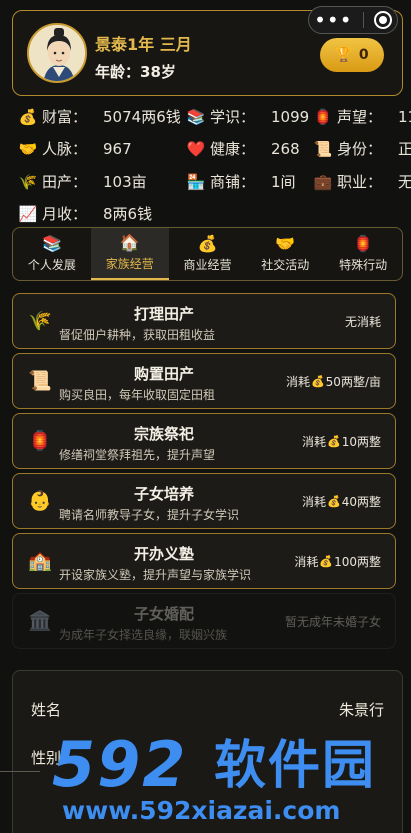  Describe the element at coordinates (333, 20) in the screenshot. I see `more-menu-icon: •••` at that location.